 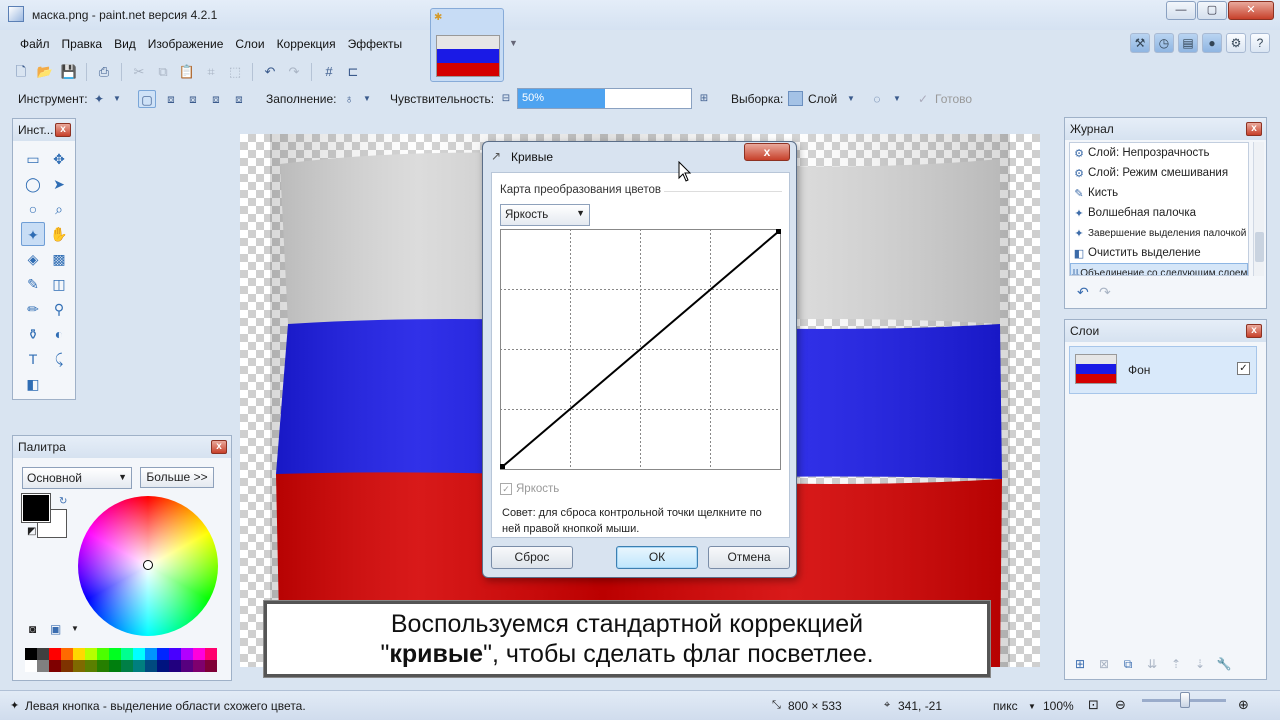 What do you see at coordinates (353, 72) in the screenshot?
I see `rulers-icon: ⊏` at bounding box center [353, 72].